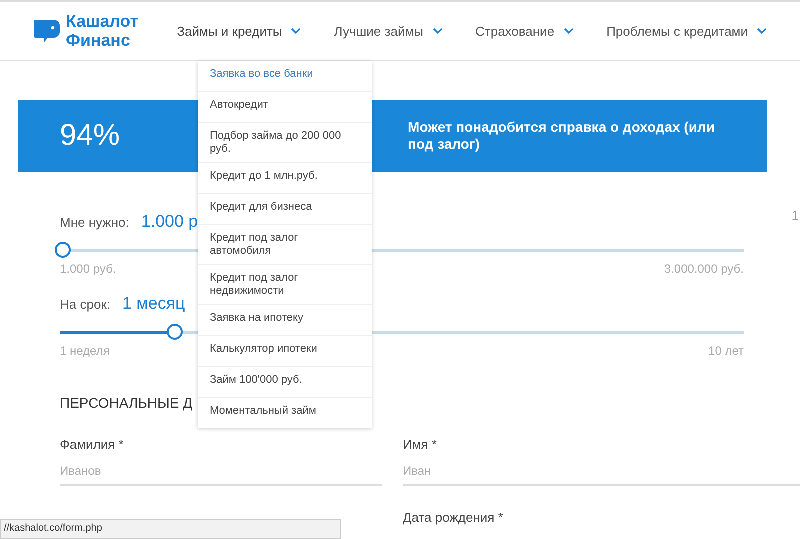 This screenshot has height=539, width=800. I want to click on dropdown-item: Кредит под залог автомобиля, so click(285, 245).